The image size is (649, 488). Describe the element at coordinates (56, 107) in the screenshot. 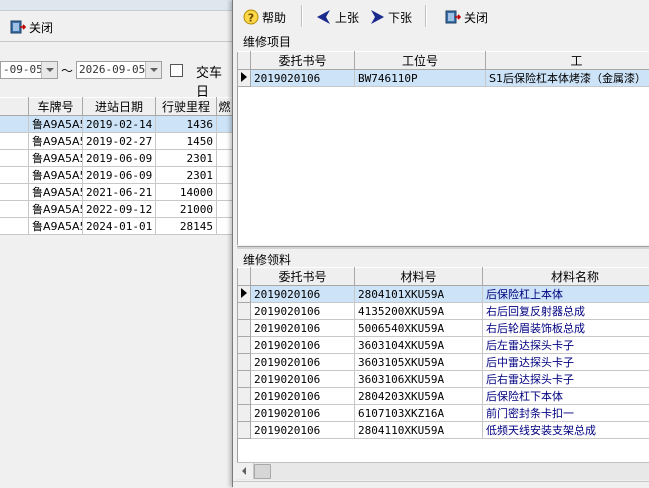

I see `col-header-plate: 车牌号` at that location.